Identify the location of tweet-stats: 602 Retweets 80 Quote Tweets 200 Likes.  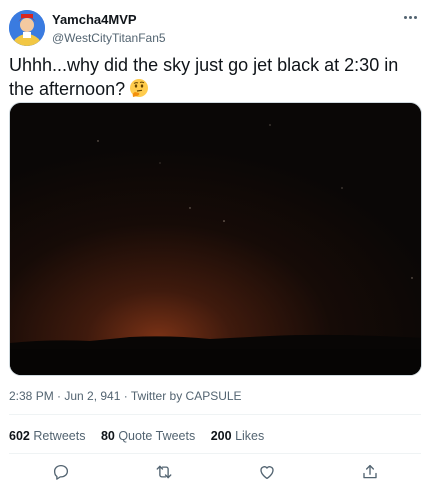
(142, 436).